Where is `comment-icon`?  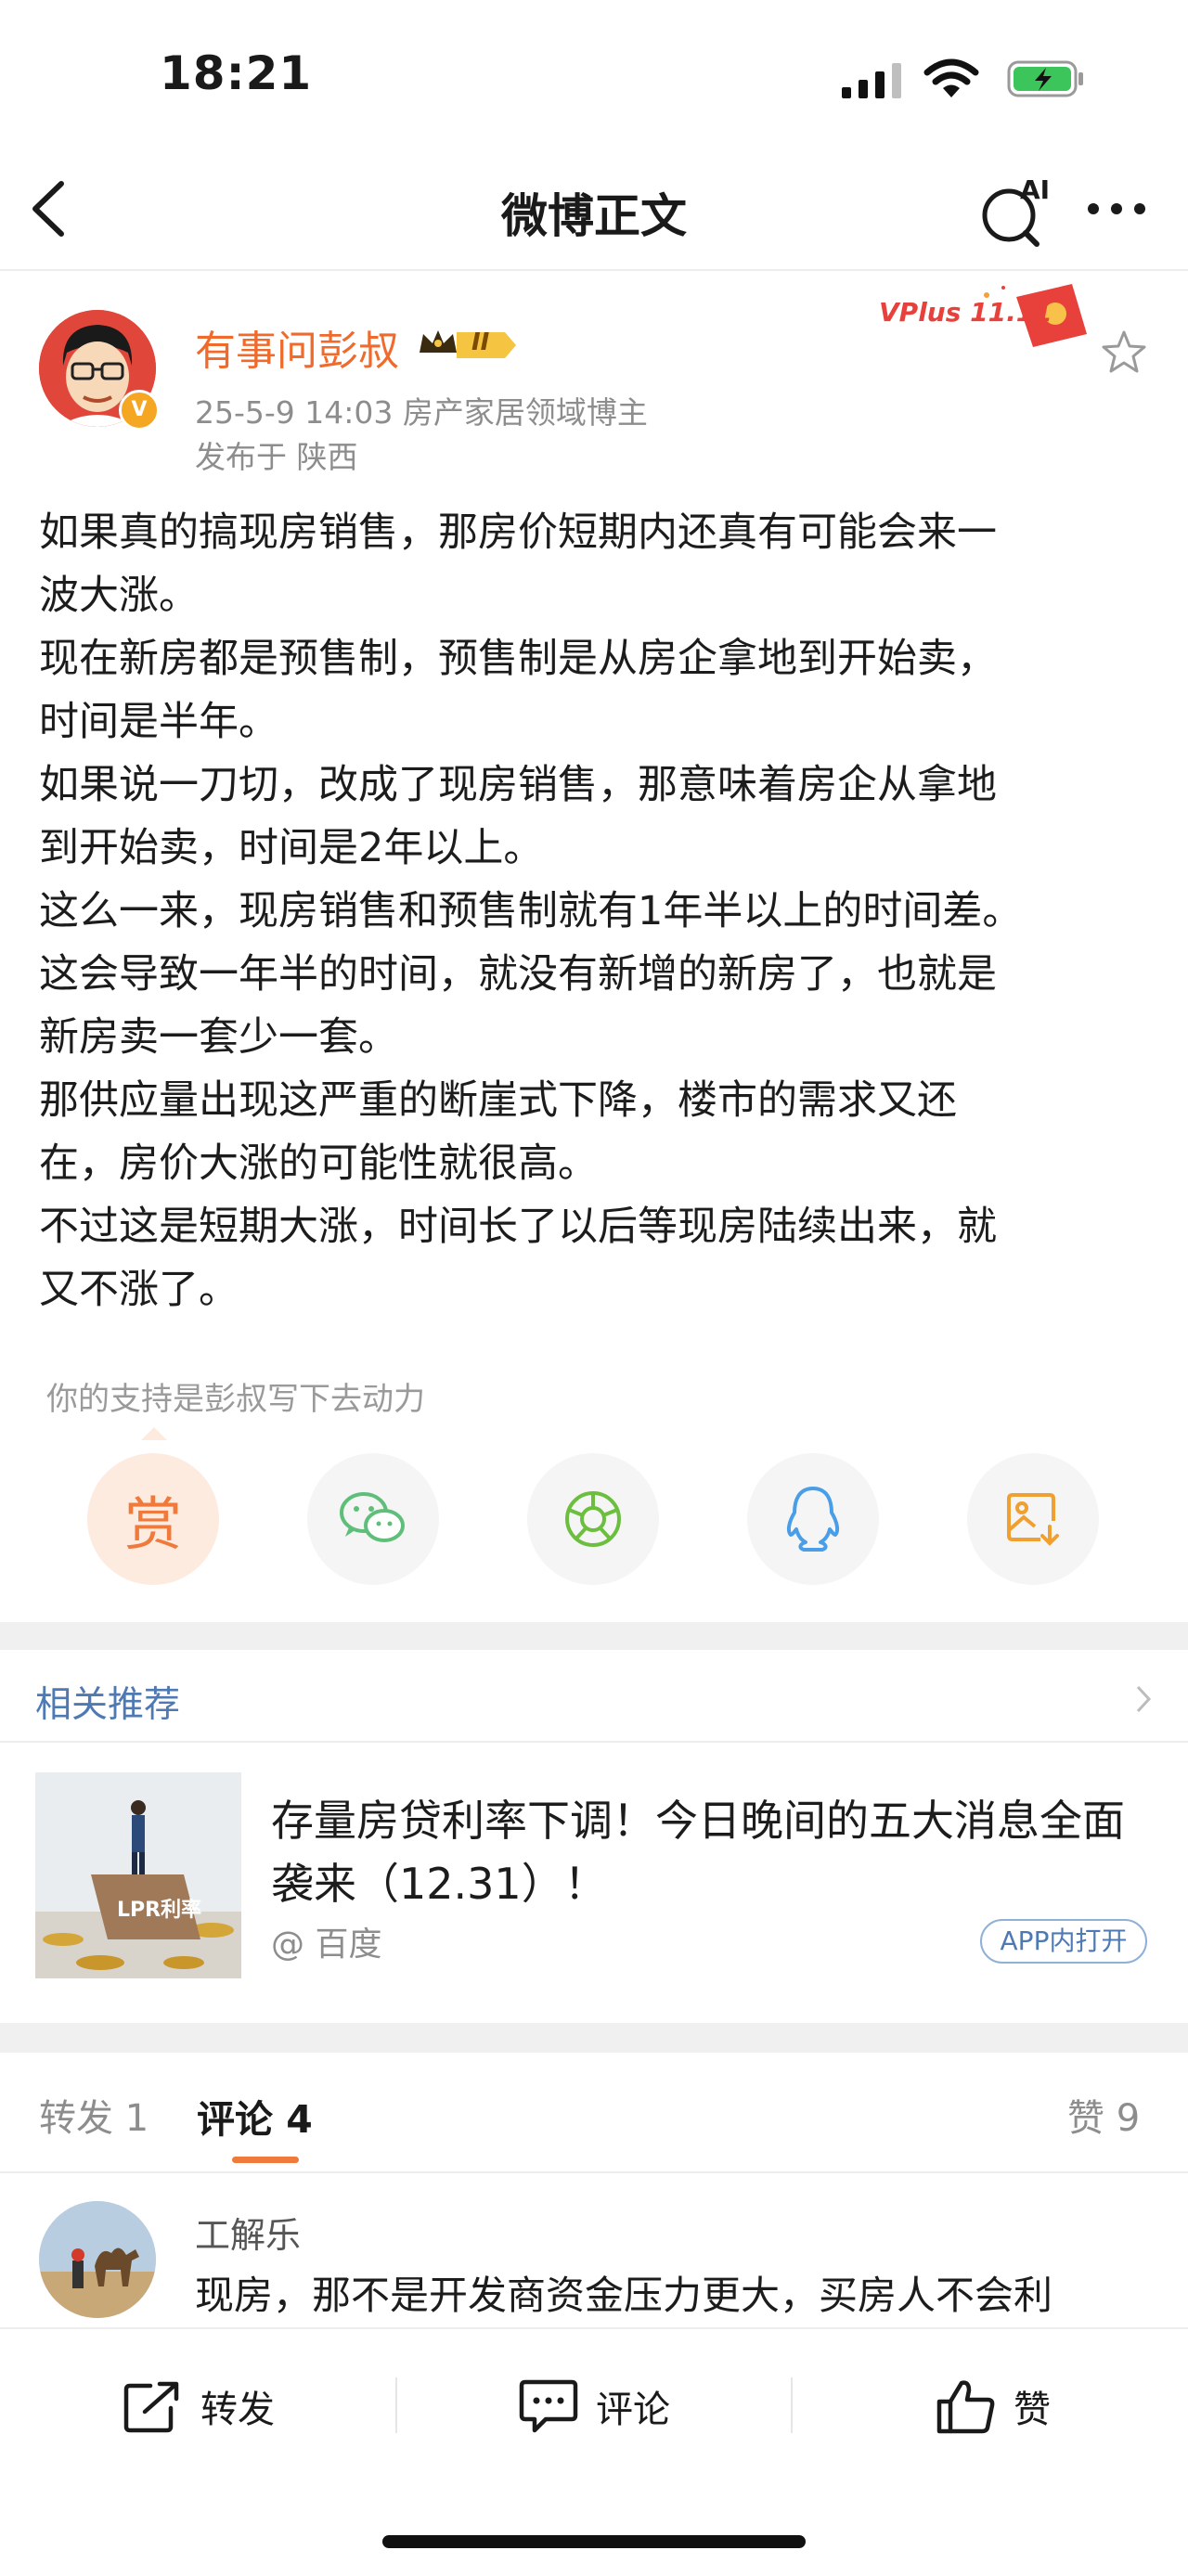
comment-icon is located at coordinates (548, 2406).